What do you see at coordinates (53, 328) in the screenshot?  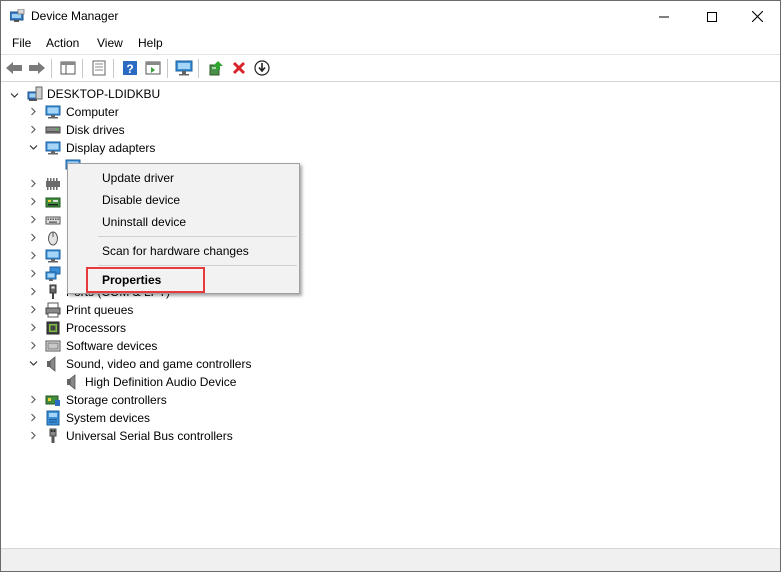 I see `processor-icon` at bounding box center [53, 328].